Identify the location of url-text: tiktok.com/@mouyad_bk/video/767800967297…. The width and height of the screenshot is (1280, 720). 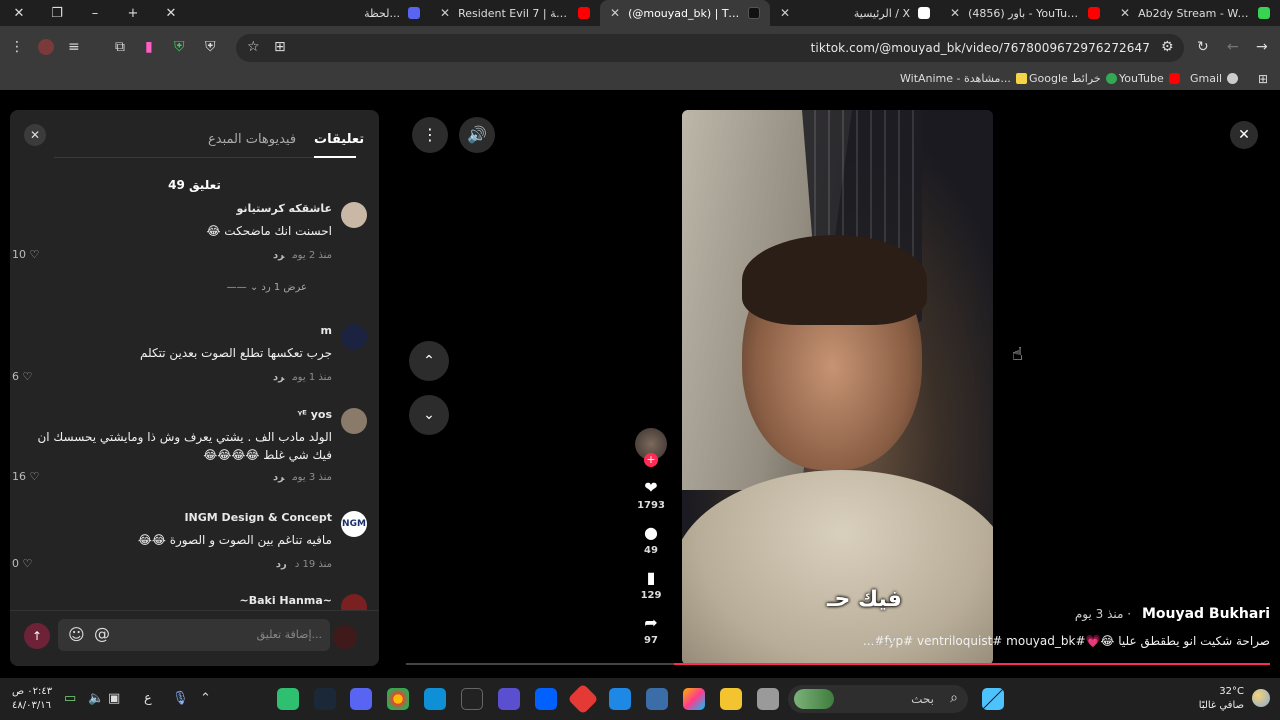
(980, 48).